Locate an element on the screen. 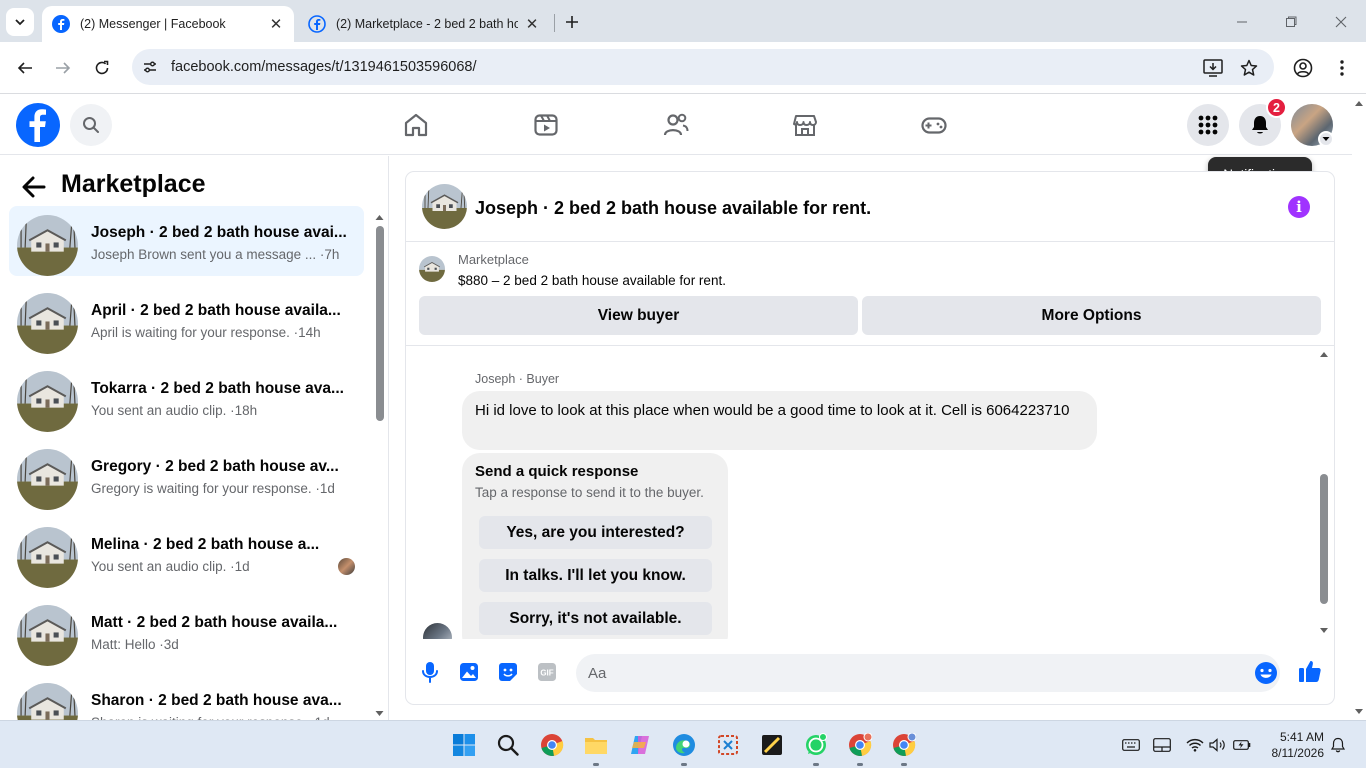 This screenshot has width=1366, height=768. tab-search-button is located at coordinates (20, 22).